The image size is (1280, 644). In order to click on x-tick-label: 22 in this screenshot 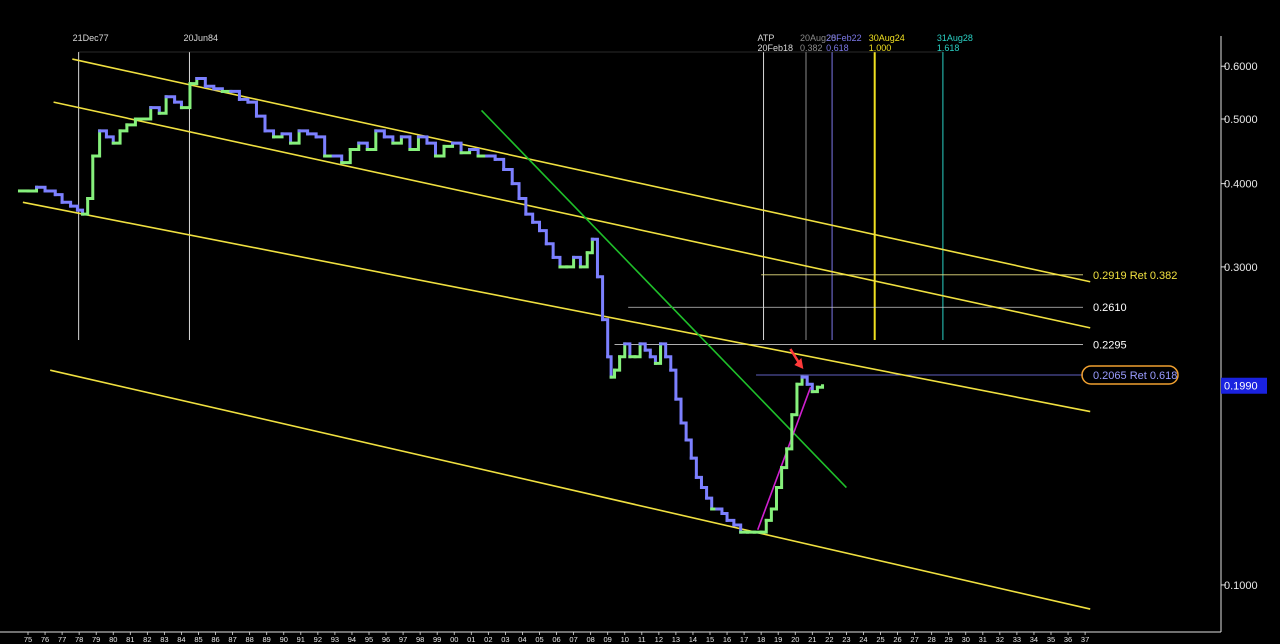, I will do `click(829, 639)`.